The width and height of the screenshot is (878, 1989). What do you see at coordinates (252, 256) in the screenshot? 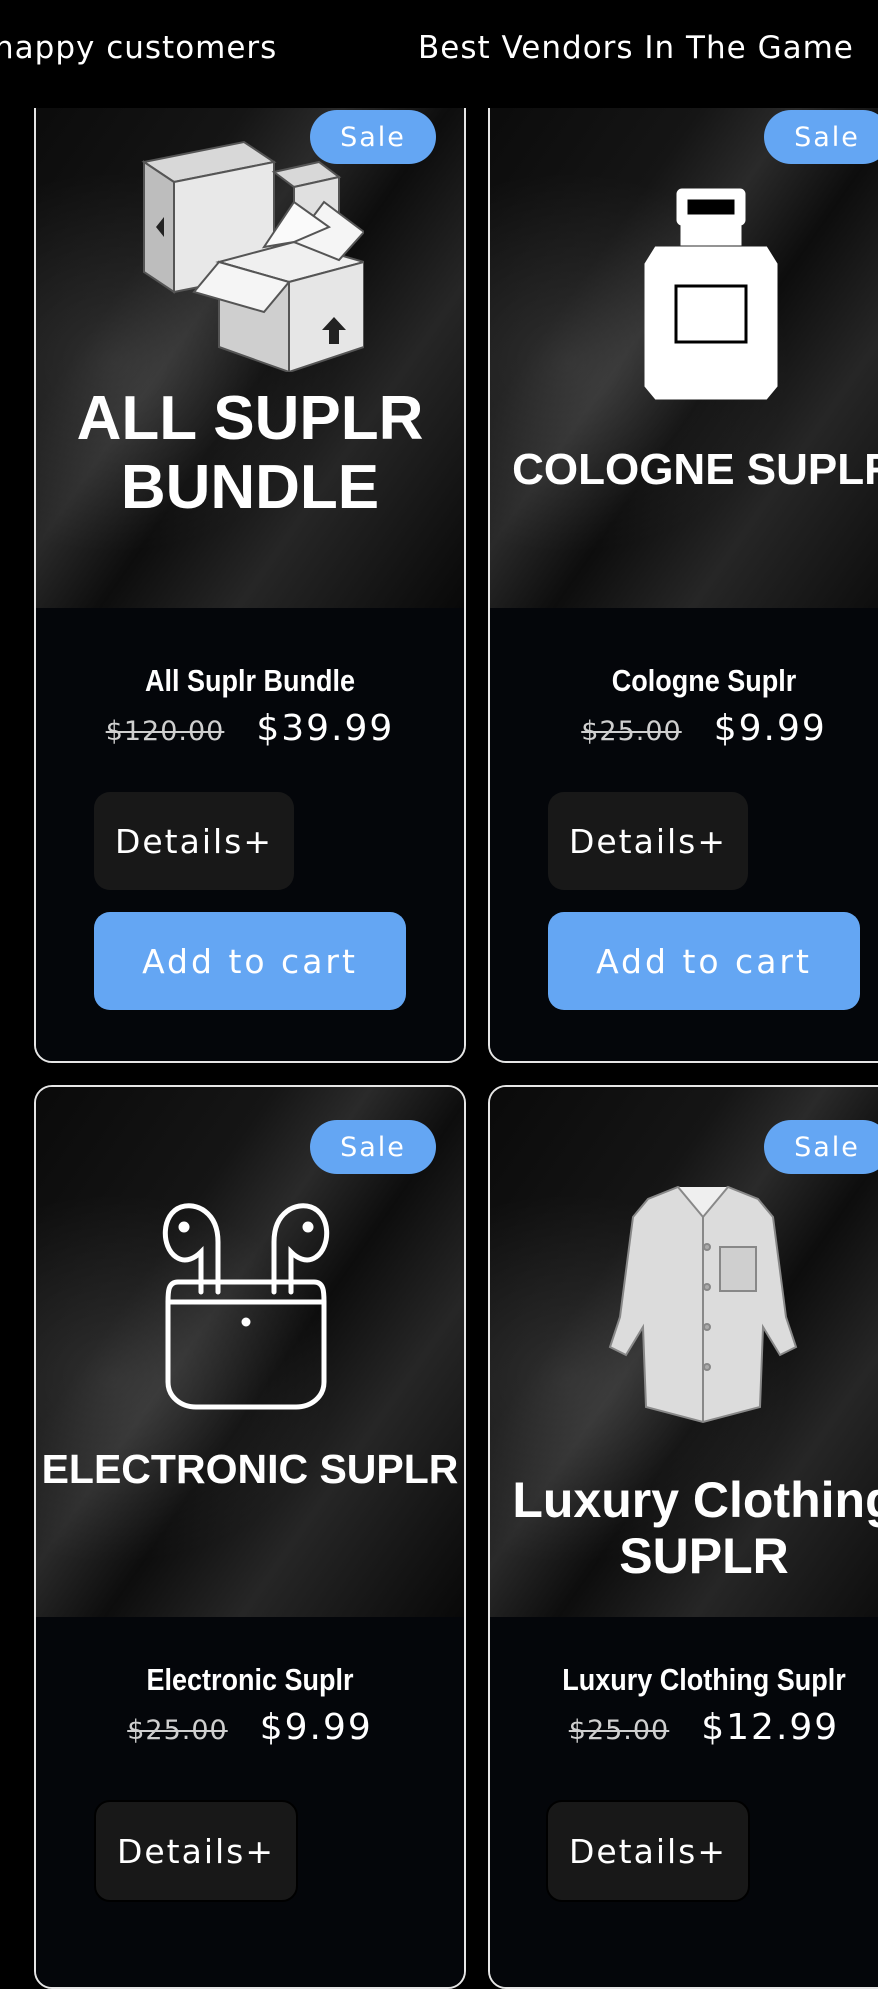
I see `boxes-icon` at bounding box center [252, 256].